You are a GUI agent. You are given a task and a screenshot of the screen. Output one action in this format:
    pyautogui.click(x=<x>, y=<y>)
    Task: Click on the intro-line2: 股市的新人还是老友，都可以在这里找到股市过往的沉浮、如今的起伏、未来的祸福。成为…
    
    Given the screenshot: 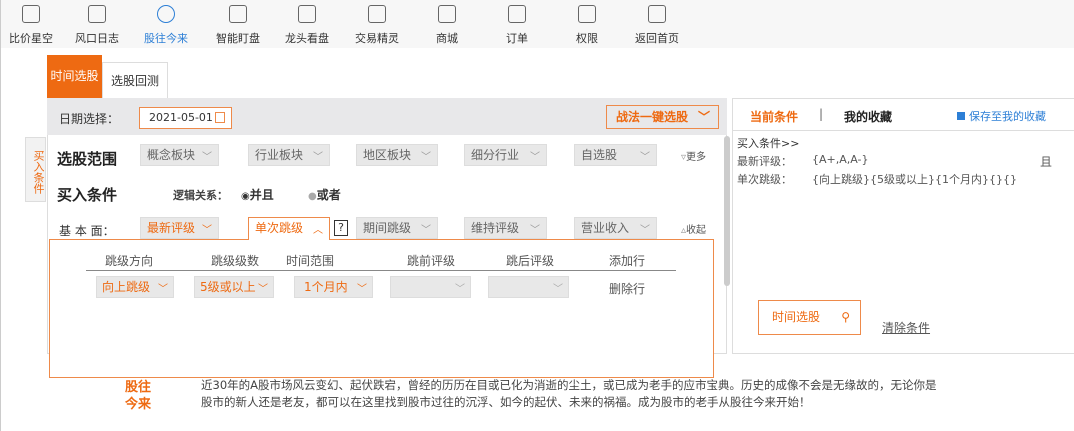 What is the action you would take?
    pyautogui.click(x=506, y=402)
    